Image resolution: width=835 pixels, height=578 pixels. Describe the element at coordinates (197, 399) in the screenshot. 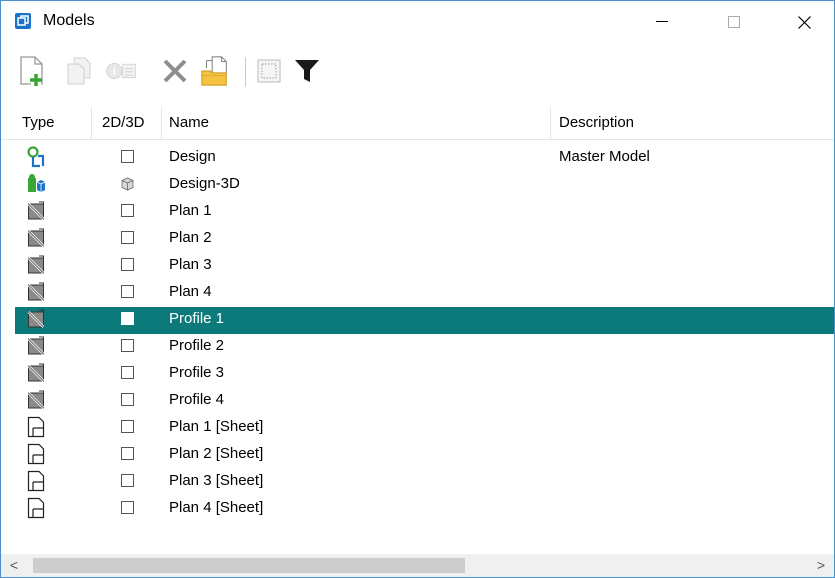

I see `model-name: Profile 4` at that location.